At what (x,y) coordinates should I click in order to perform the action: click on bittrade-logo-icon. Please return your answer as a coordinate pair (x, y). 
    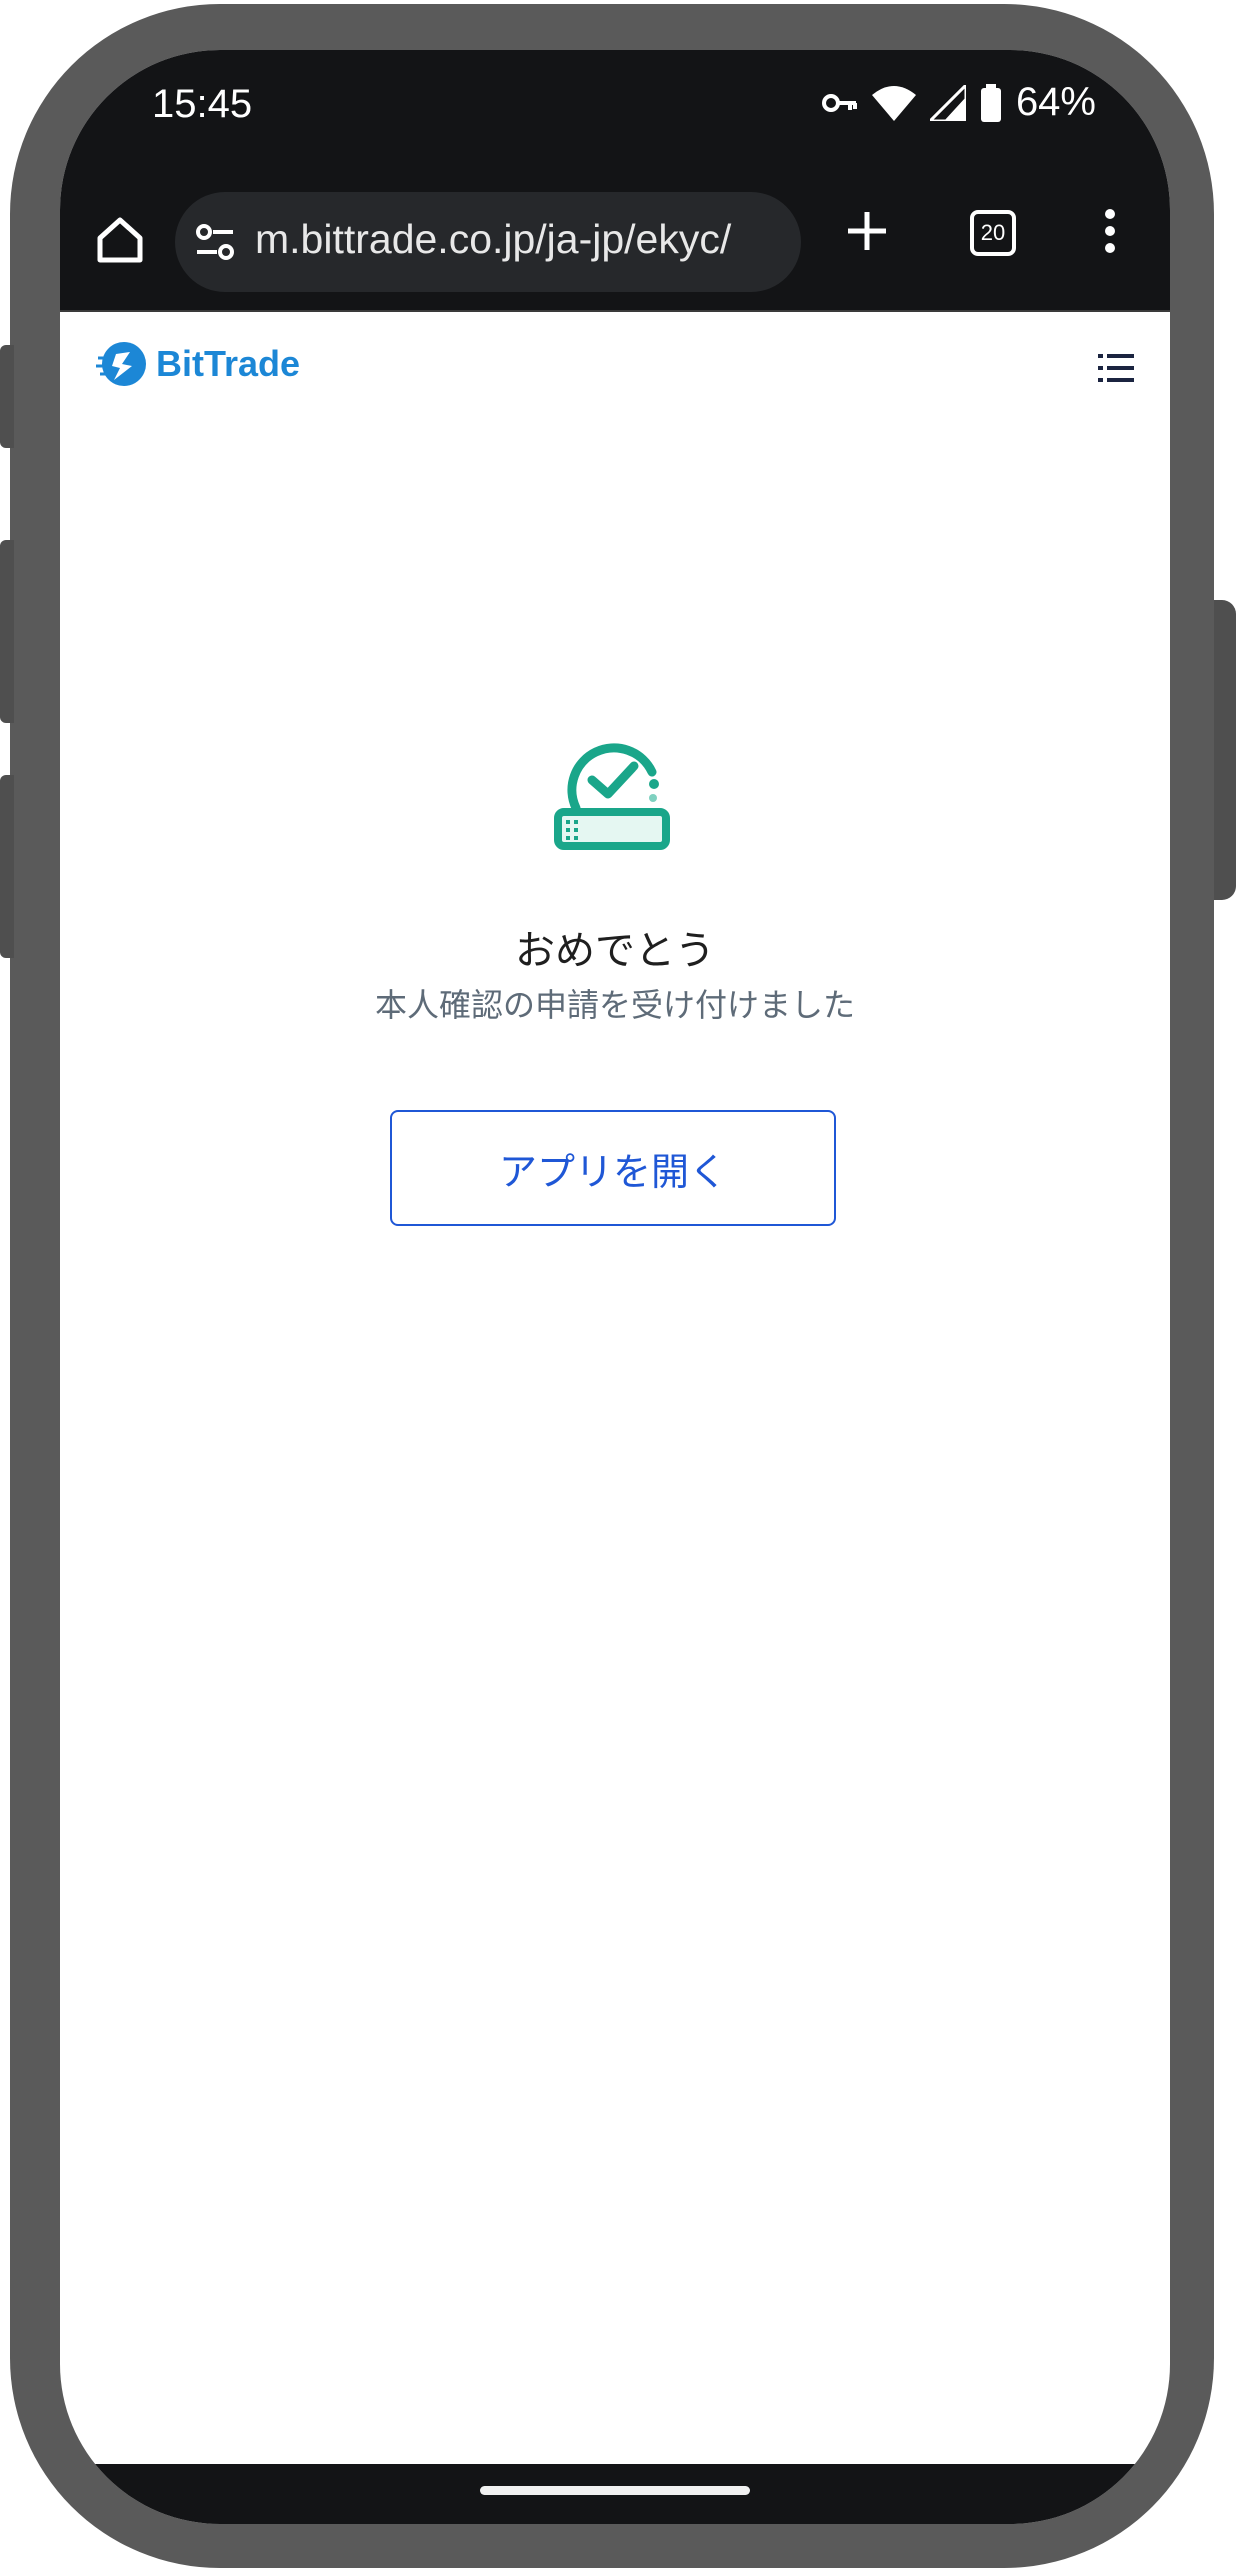
    Looking at the image, I should click on (121, 364).